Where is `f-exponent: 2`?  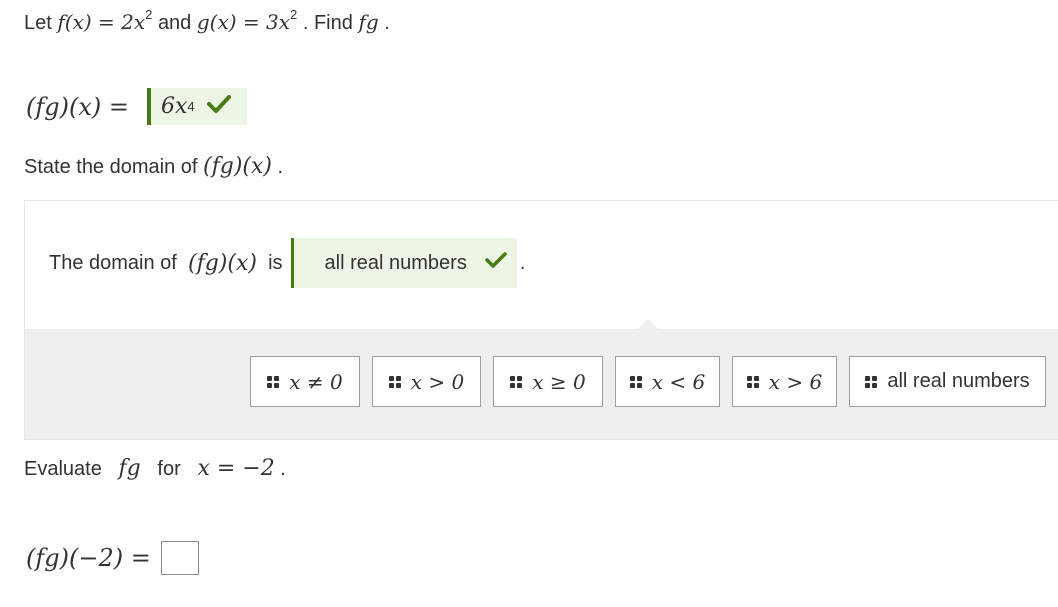
f-exponent: 2 is located at coordinates (149, 14).